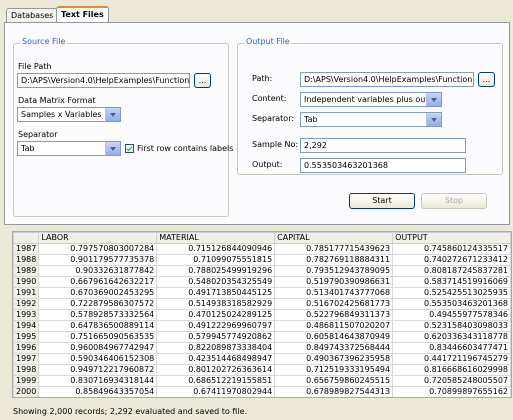 The height and width of the screenshot is (420, 513). Describe the element at coordinates (98, 326) in the screenshot. I see `table-cell: 0.647836500889114` at that location.